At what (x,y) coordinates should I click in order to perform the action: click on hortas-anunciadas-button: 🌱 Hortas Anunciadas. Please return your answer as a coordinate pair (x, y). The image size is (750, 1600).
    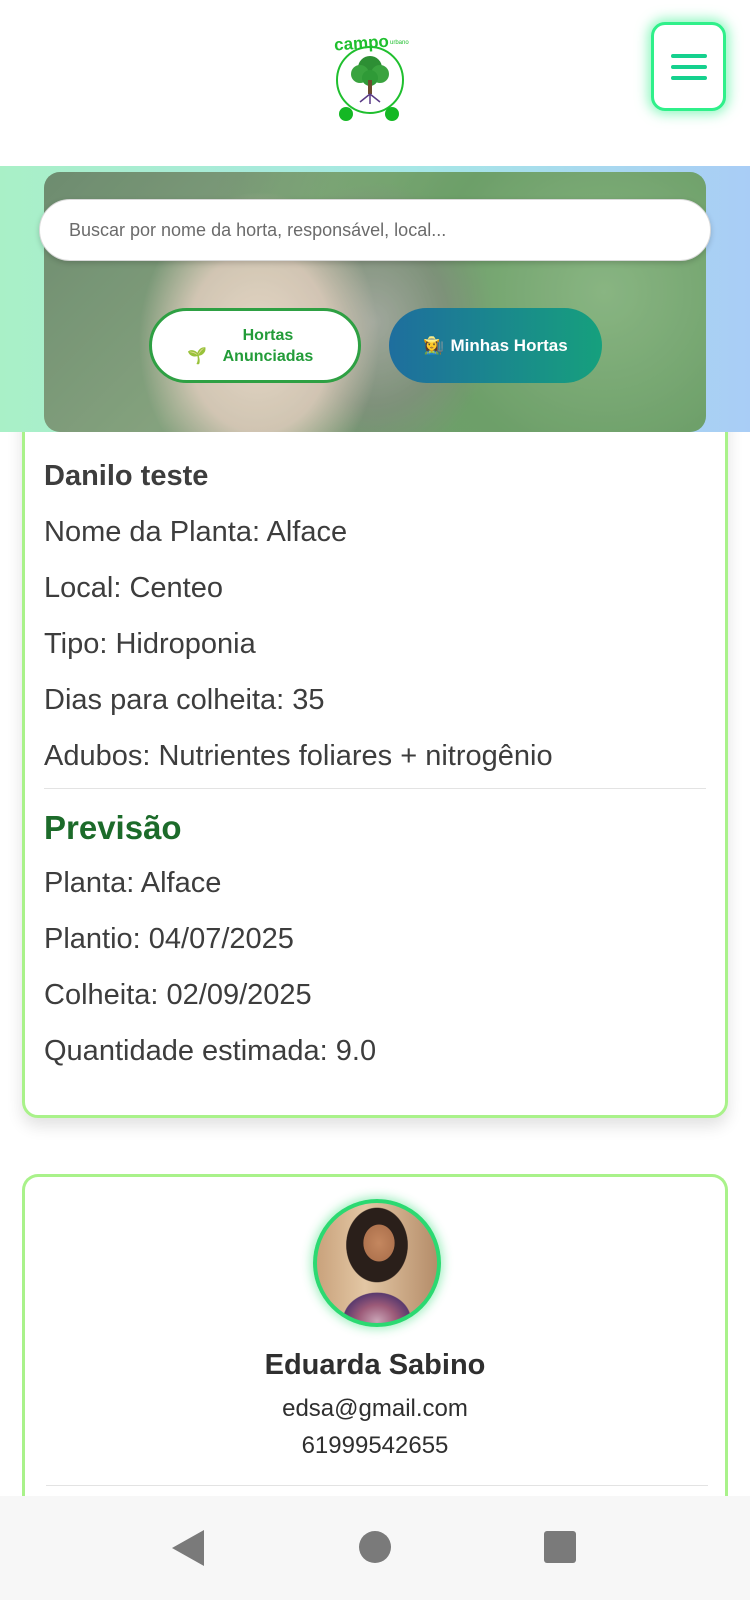
    Looking at the image, I should click on (255, 345).